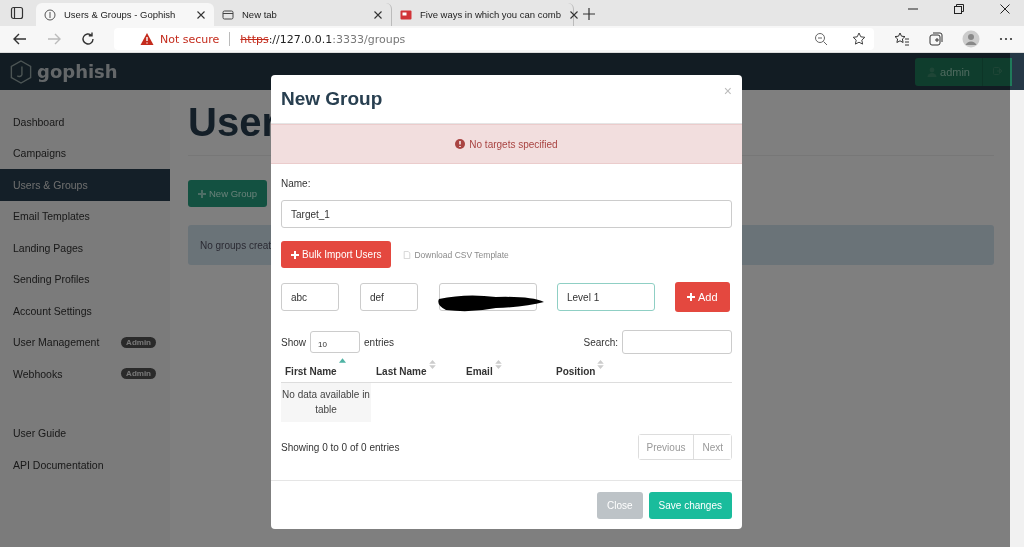  What do you see at coordinates (379, 342) in the screenshot?
I see `entries-label: entries` at bounding box center [379, 342].